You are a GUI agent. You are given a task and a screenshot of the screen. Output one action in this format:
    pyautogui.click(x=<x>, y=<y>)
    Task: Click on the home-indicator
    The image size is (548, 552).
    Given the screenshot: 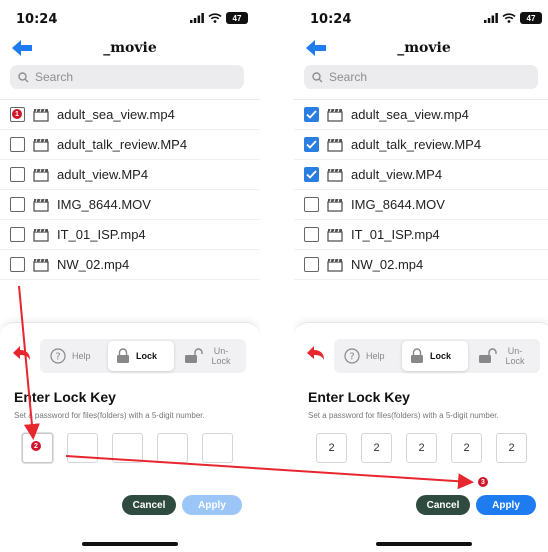 What is the action you would take?
    pyautogui.click(x=130, y=544)
    